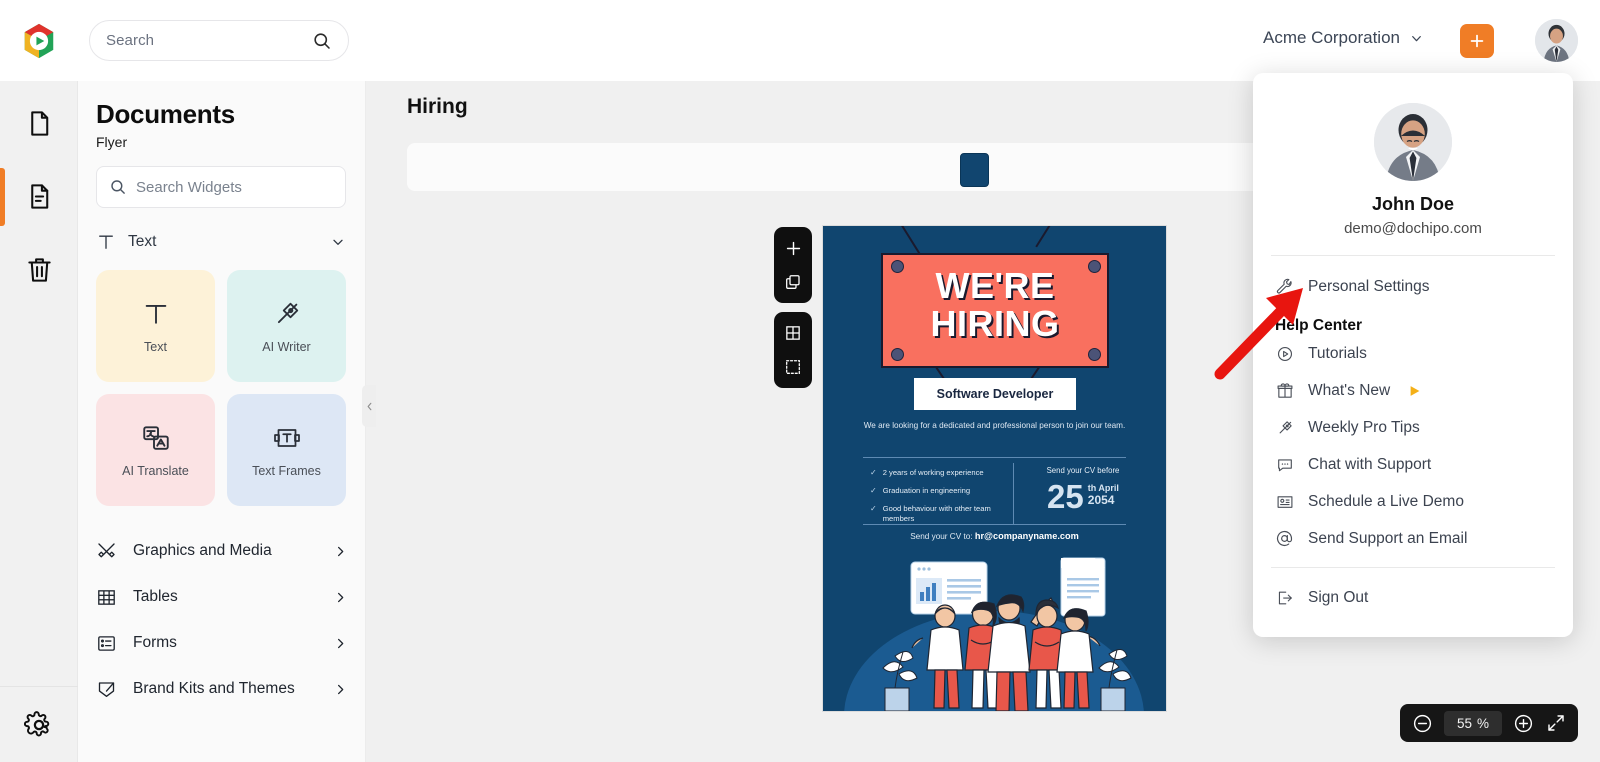 This screenshot has height=762, width=1600. I want to click on zoom-controls: 55 %, so click(1489, 723).